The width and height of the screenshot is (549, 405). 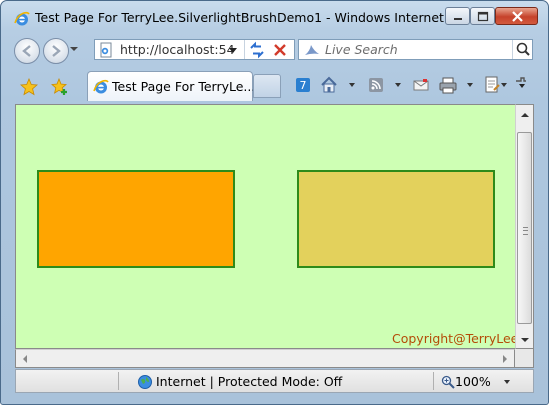 I want to click on zoom-dropdown-icon, so click(x=507, y=382).